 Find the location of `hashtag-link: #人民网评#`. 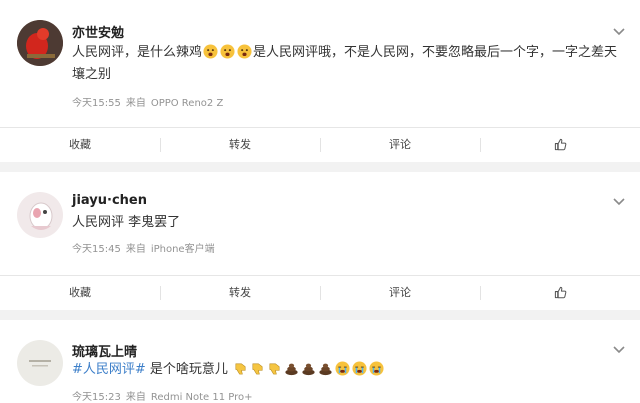

hashtag-link: #人民网评# is located at coordinates (109, 369).